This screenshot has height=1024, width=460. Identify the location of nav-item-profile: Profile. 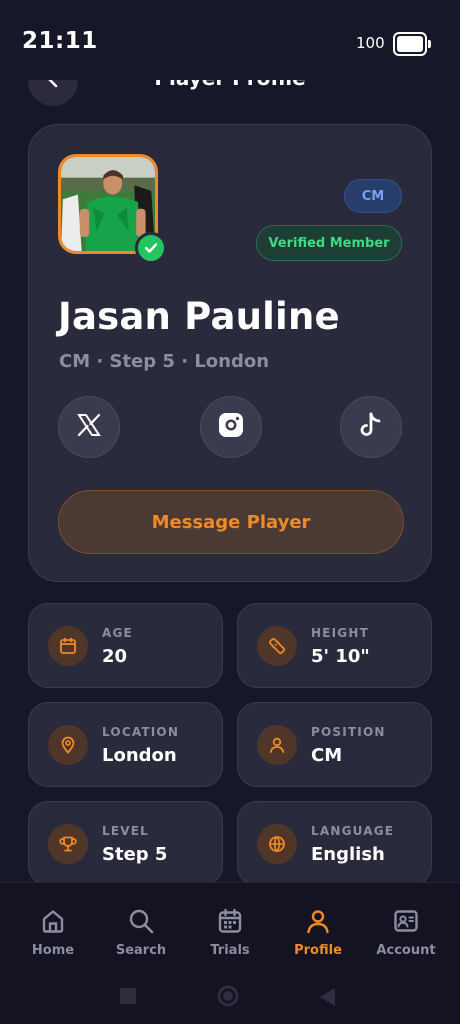
(318, 935).